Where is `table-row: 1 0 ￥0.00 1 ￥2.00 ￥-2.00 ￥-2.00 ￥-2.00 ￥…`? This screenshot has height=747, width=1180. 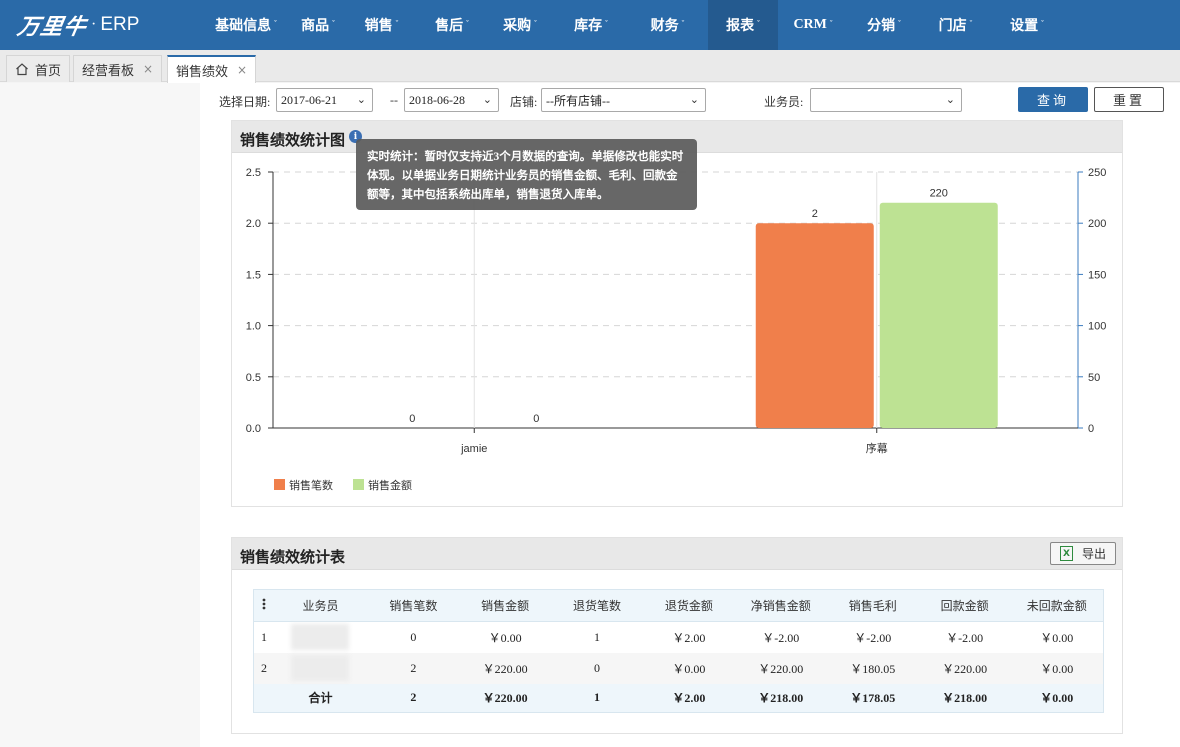 table-row: 1 0 ￥0.00 1 ￥2.00 ￥-2.00 ￥-2.00 ￥-2.00 ￥… is located at coordinates (678, 637).